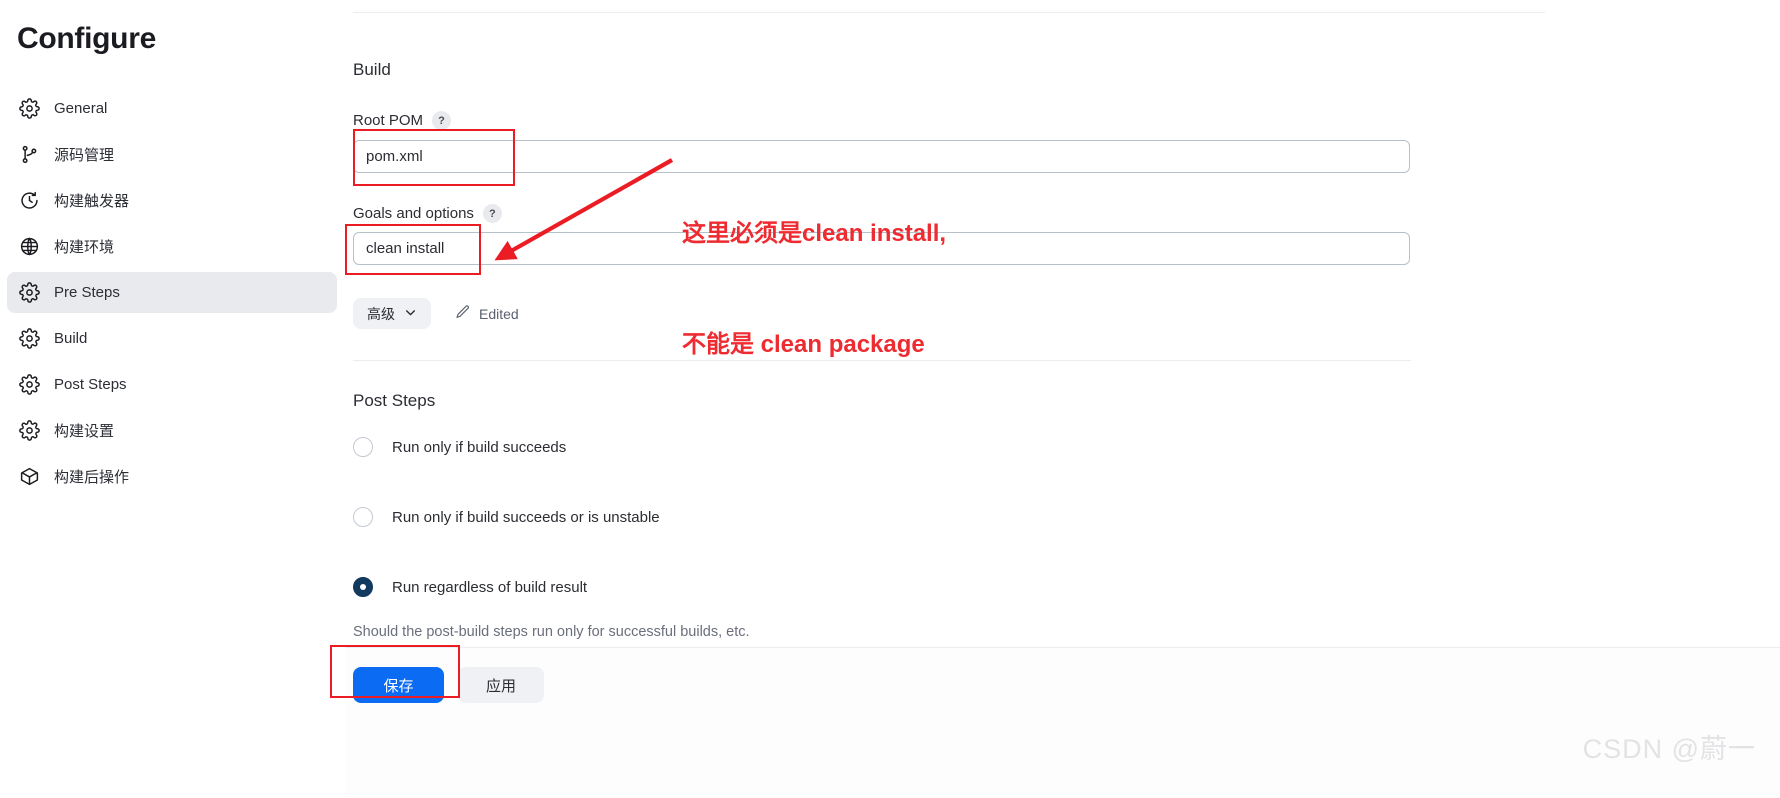  What do you see at coordinates (490, 587) in the screenshot?
I see `radio-label: Run regardless of build result` at bounding box center [490, 587].